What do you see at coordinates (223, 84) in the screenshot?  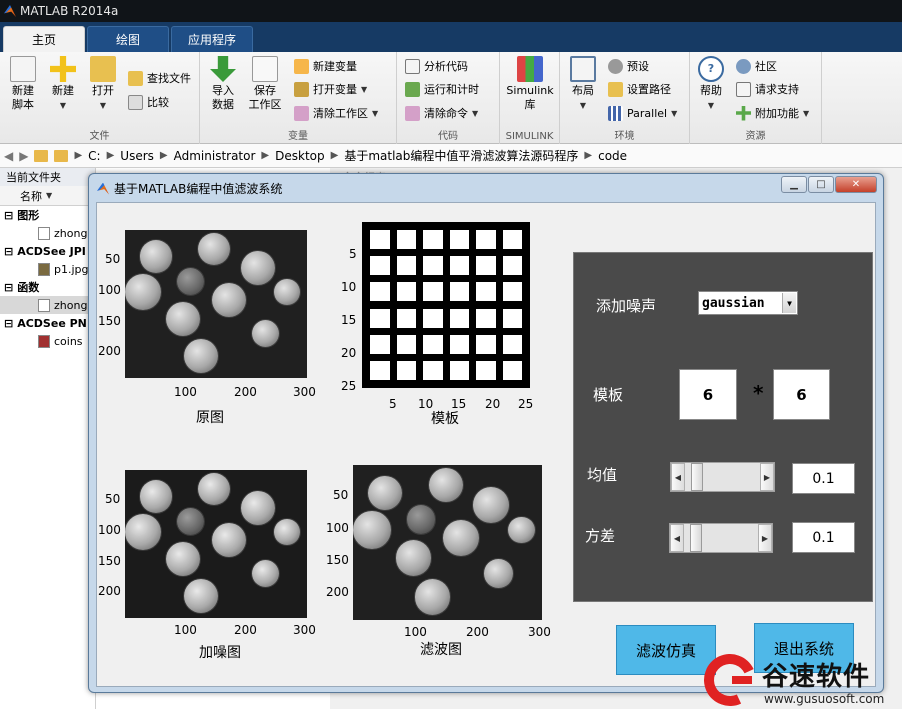 I see `import-data-button: 导入 数据` at bounding box center [223, 84].